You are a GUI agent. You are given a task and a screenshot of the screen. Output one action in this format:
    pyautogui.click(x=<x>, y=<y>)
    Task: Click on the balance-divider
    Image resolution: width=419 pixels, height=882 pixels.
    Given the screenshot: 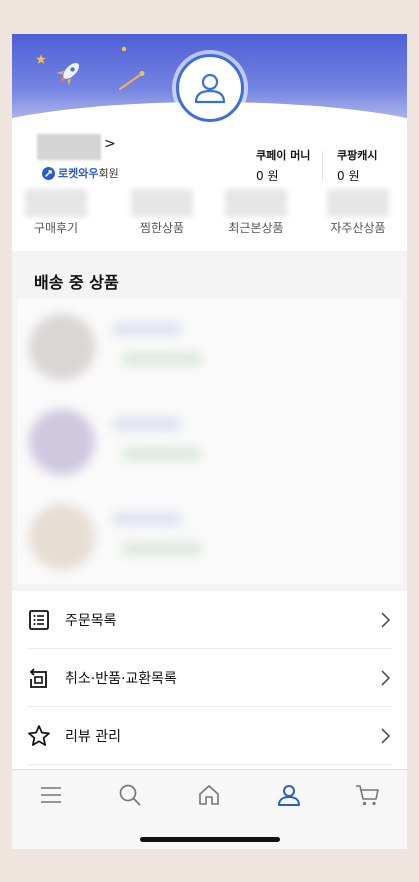 What is the action you would take?
    pyautogui.click(x=322, y=166)
    